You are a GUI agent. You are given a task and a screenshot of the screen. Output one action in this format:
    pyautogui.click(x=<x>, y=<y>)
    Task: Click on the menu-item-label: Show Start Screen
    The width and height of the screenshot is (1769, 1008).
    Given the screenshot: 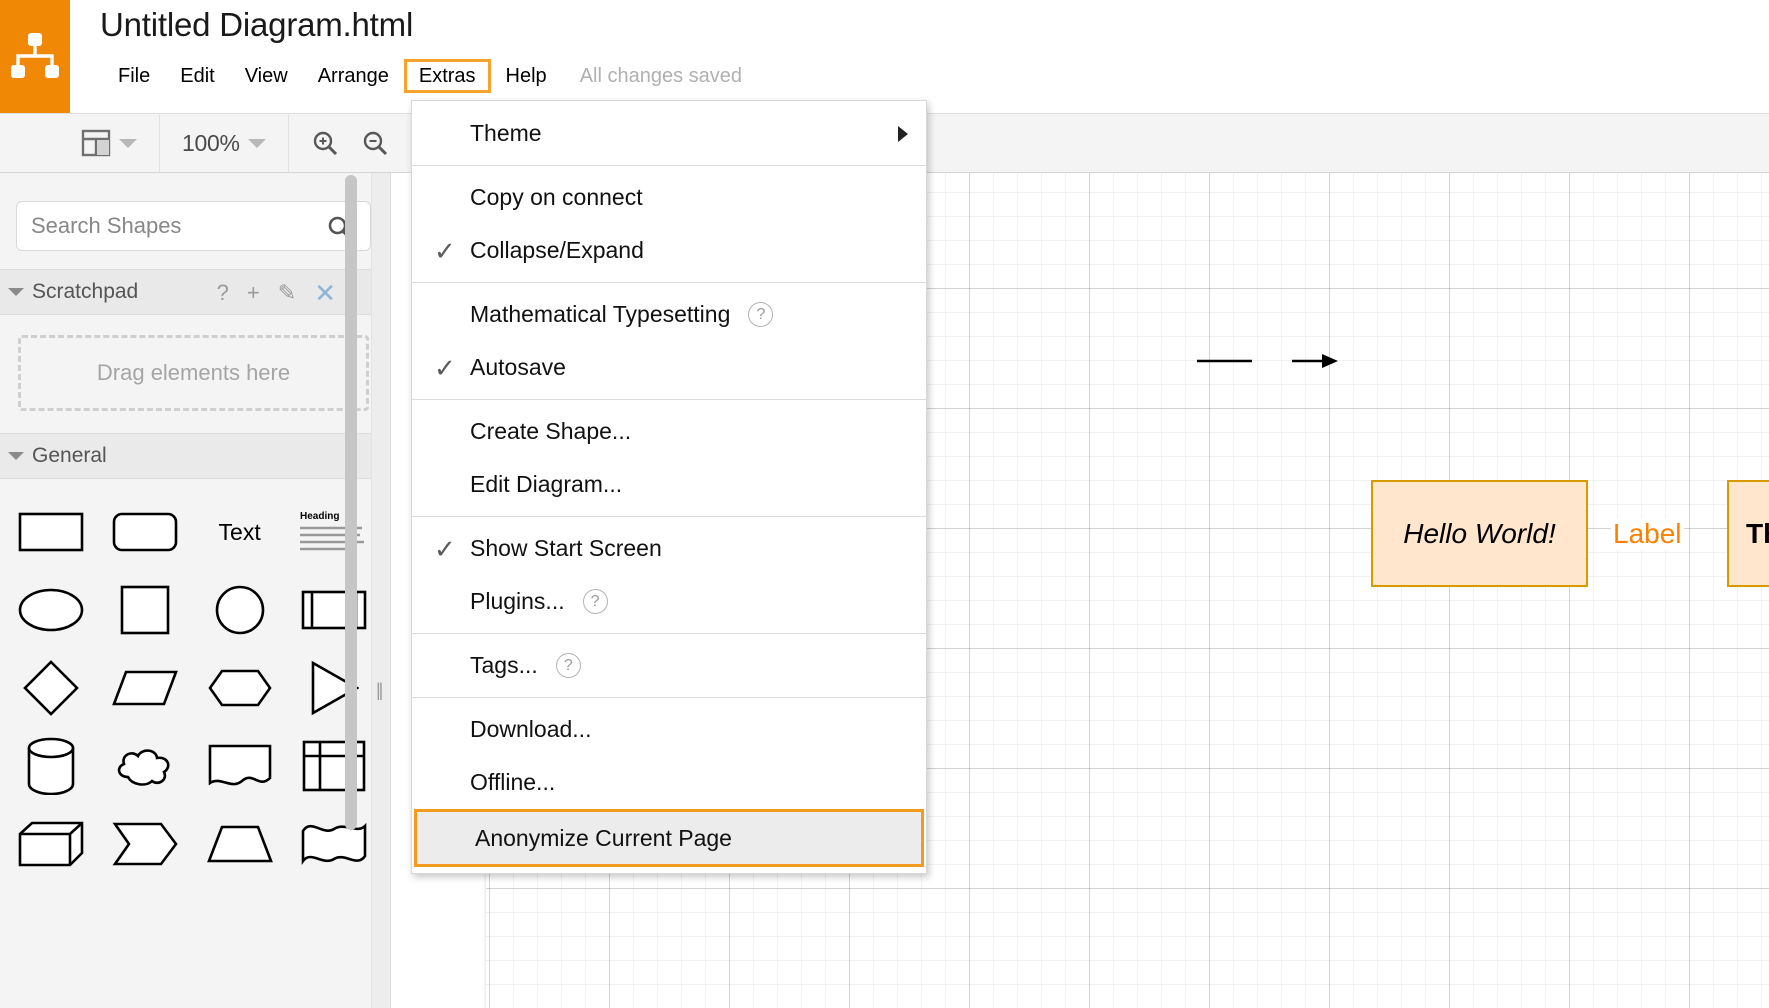 What is the action you would take?
    pyautogui.click(x=566, y=548)
    